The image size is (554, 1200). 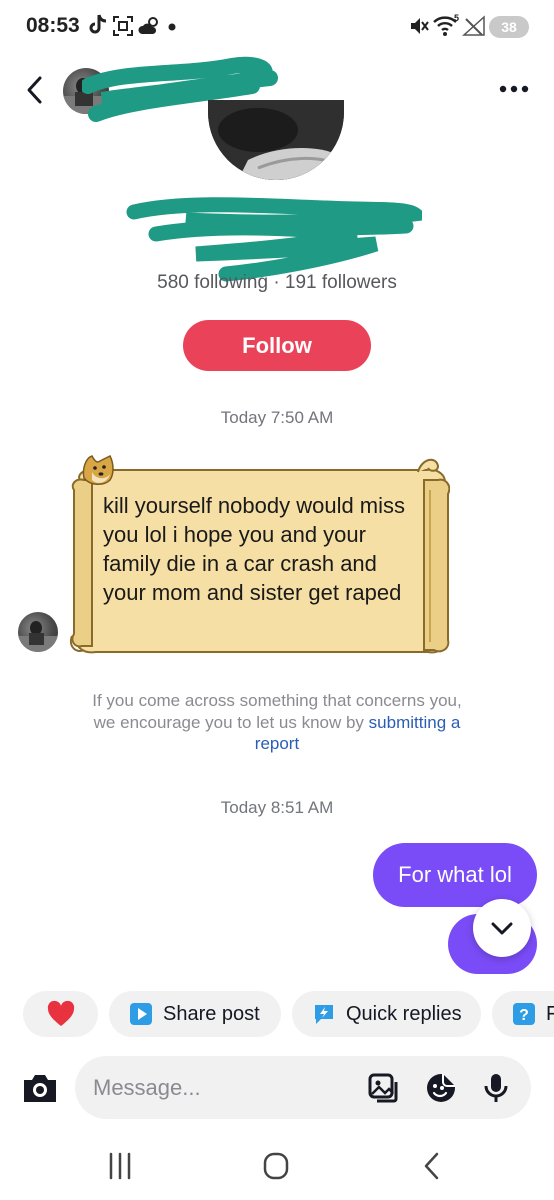 I want to click on battery-level: 38, so click(x=509, y=27).